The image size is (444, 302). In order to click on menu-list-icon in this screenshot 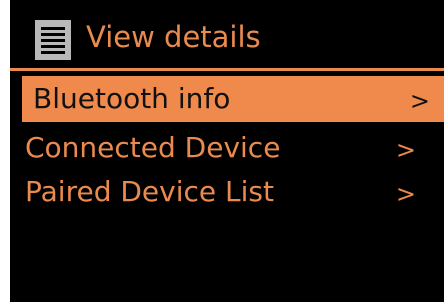, I will do `click(53, 40)`.